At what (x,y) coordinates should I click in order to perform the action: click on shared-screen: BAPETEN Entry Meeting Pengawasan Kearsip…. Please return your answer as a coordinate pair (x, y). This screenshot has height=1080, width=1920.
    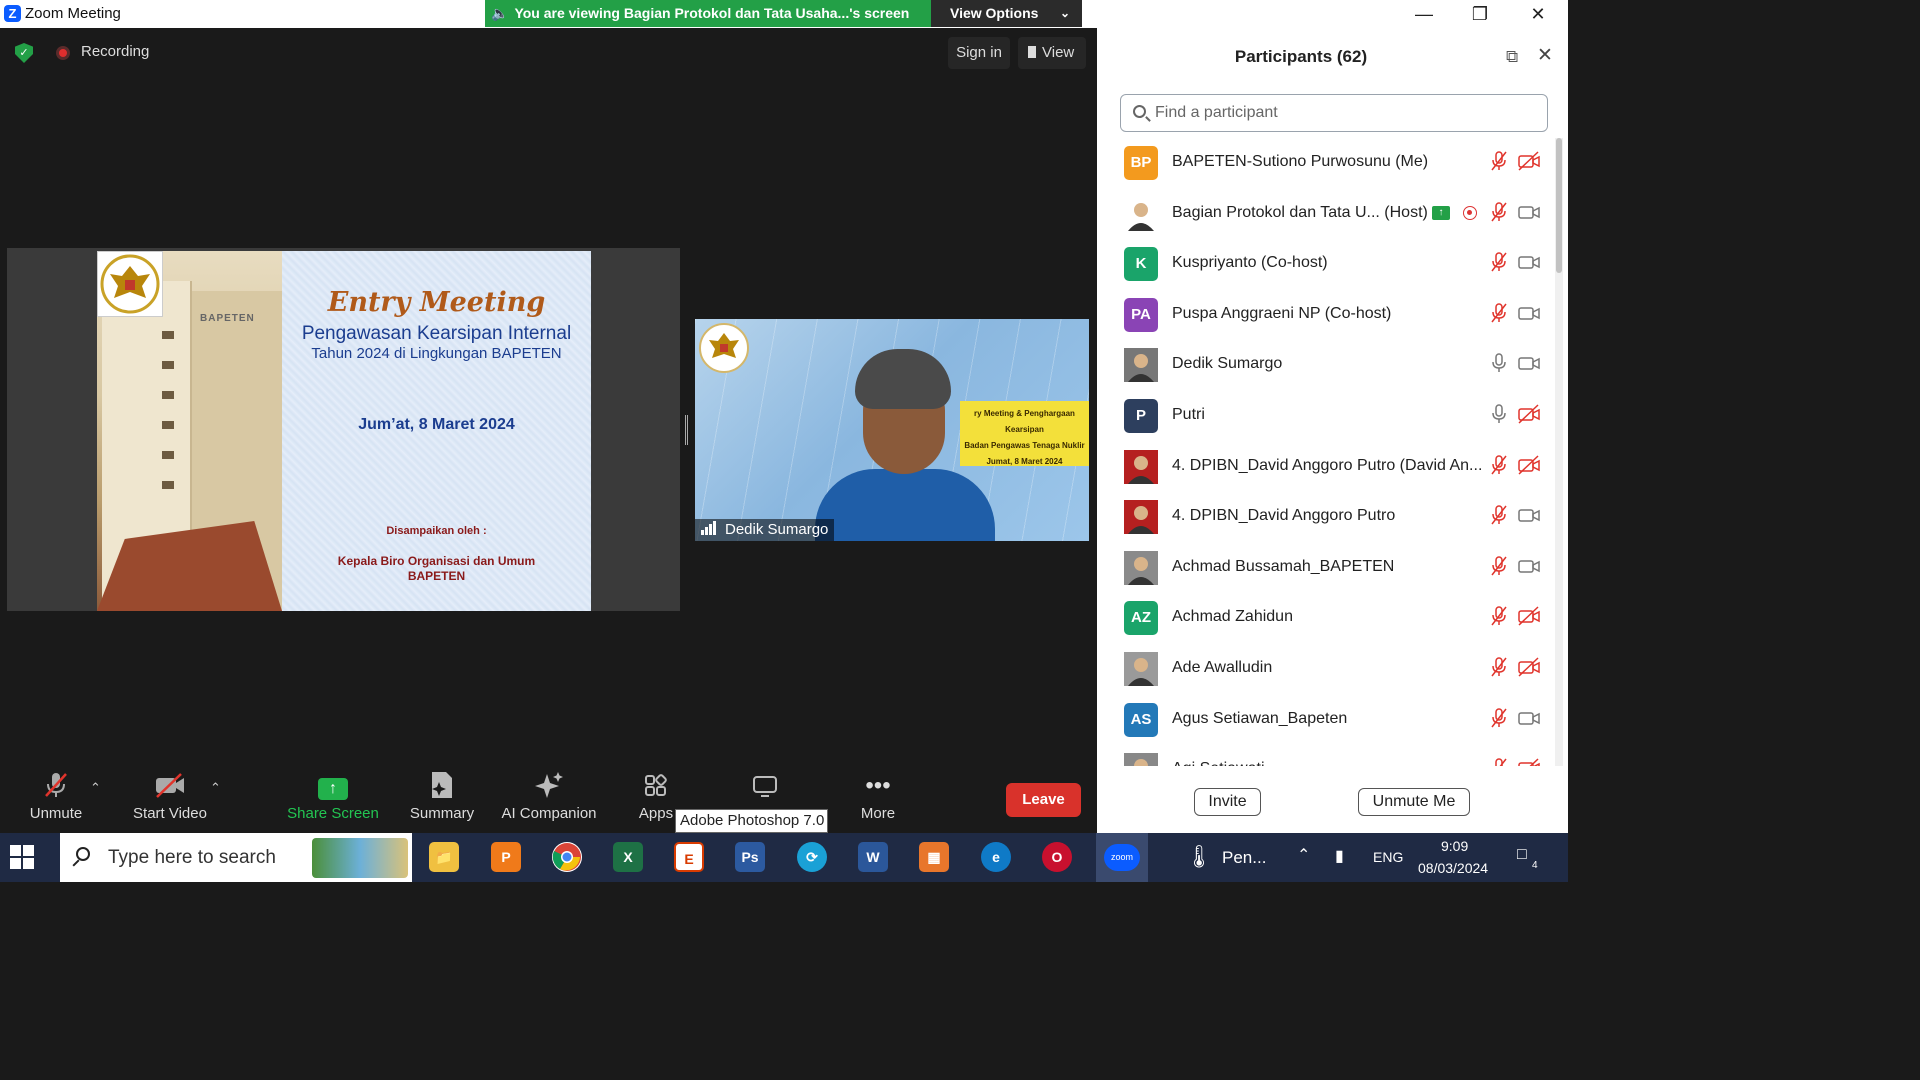
    Looking at the image, I should click on (343, 429).